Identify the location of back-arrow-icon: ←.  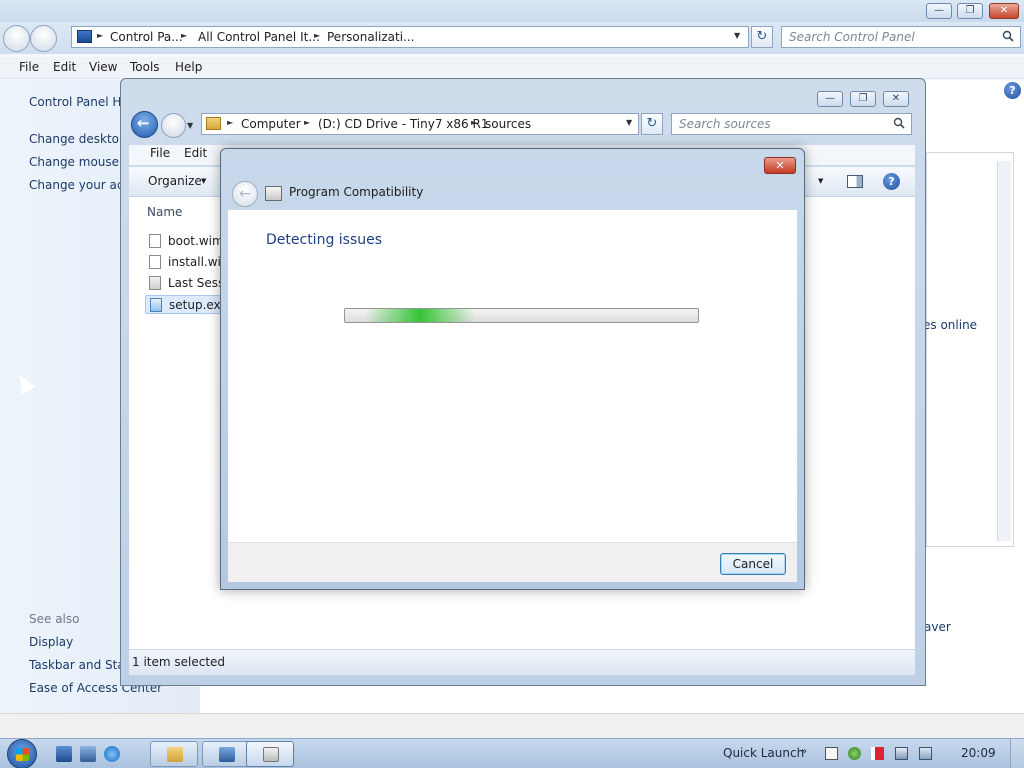
(143, 123).